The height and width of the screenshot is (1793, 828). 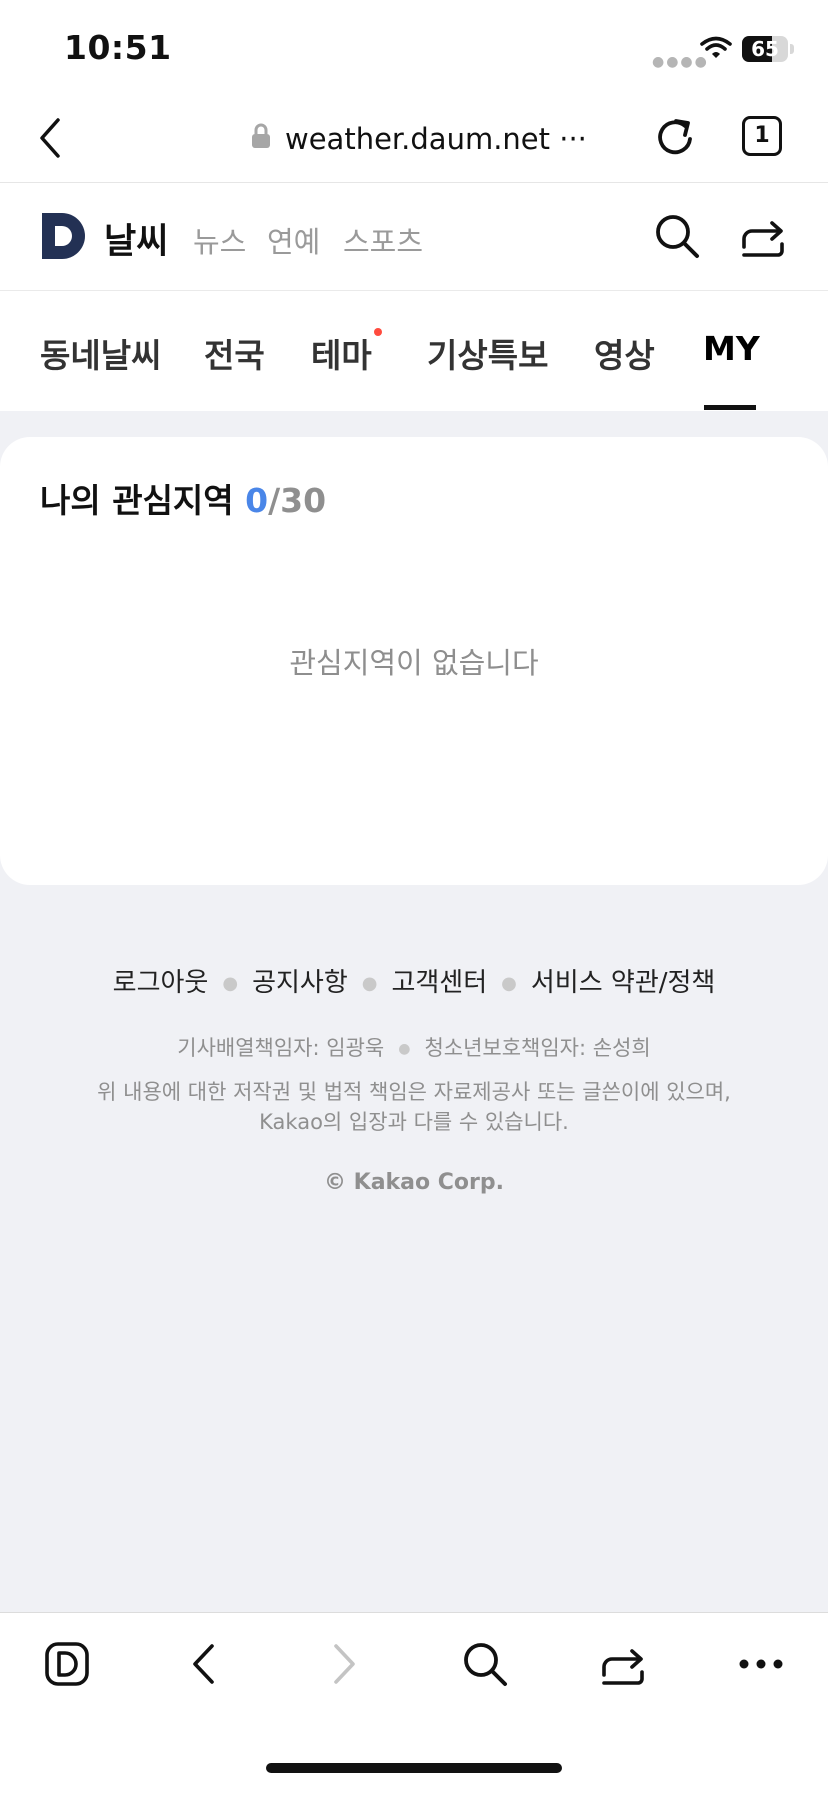 I want to click on tab-nationwide: 전국, so click(x=234, y=353).